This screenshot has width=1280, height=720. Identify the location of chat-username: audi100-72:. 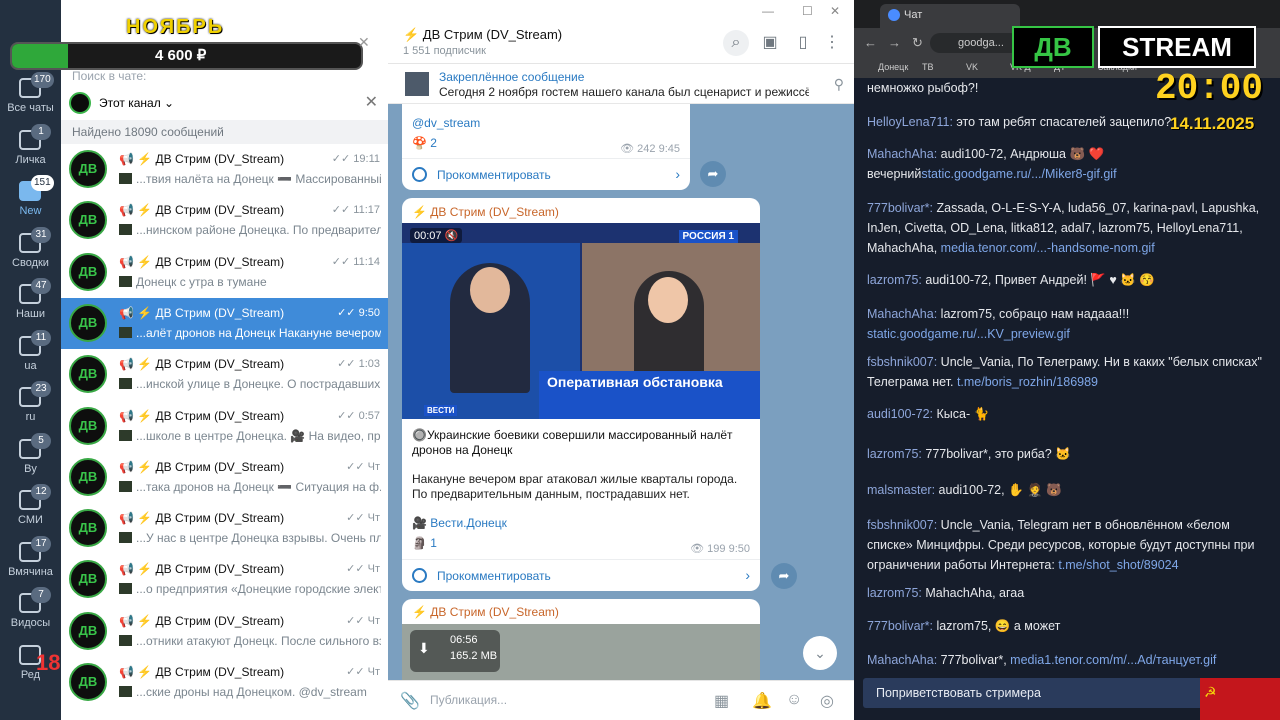
(900, 414).